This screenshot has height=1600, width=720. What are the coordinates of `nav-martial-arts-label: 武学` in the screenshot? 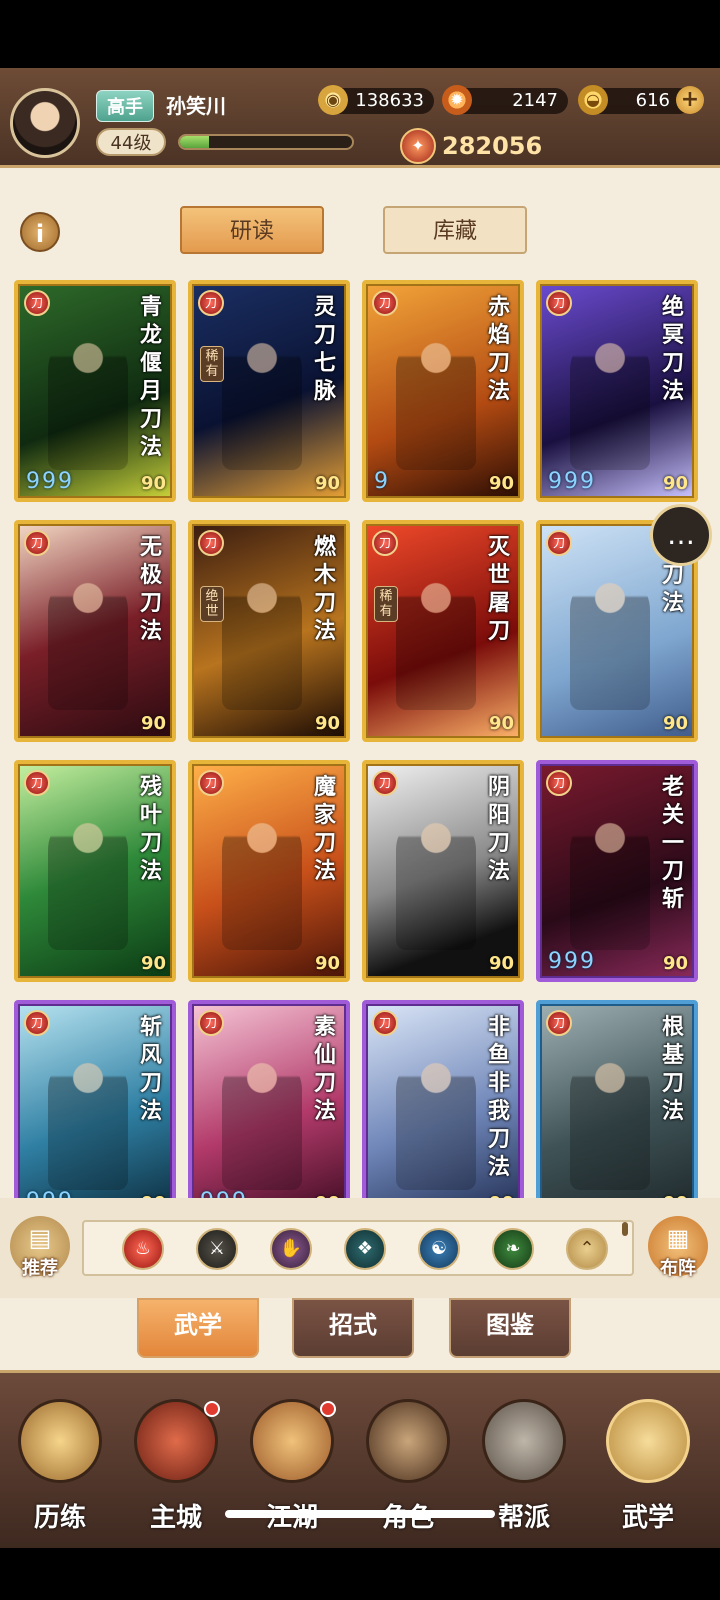 It's located at (647, 1518).